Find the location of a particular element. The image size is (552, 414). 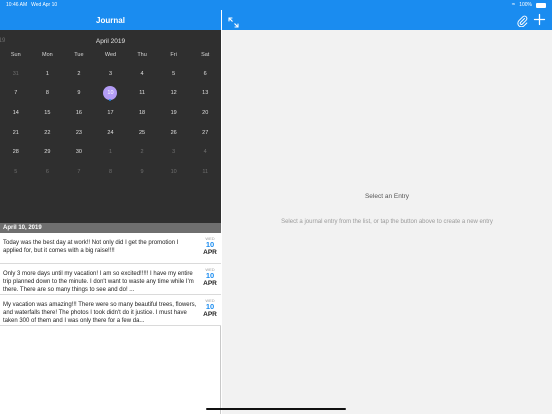

calendar-day: 26 is located at coordinates (174, 133).